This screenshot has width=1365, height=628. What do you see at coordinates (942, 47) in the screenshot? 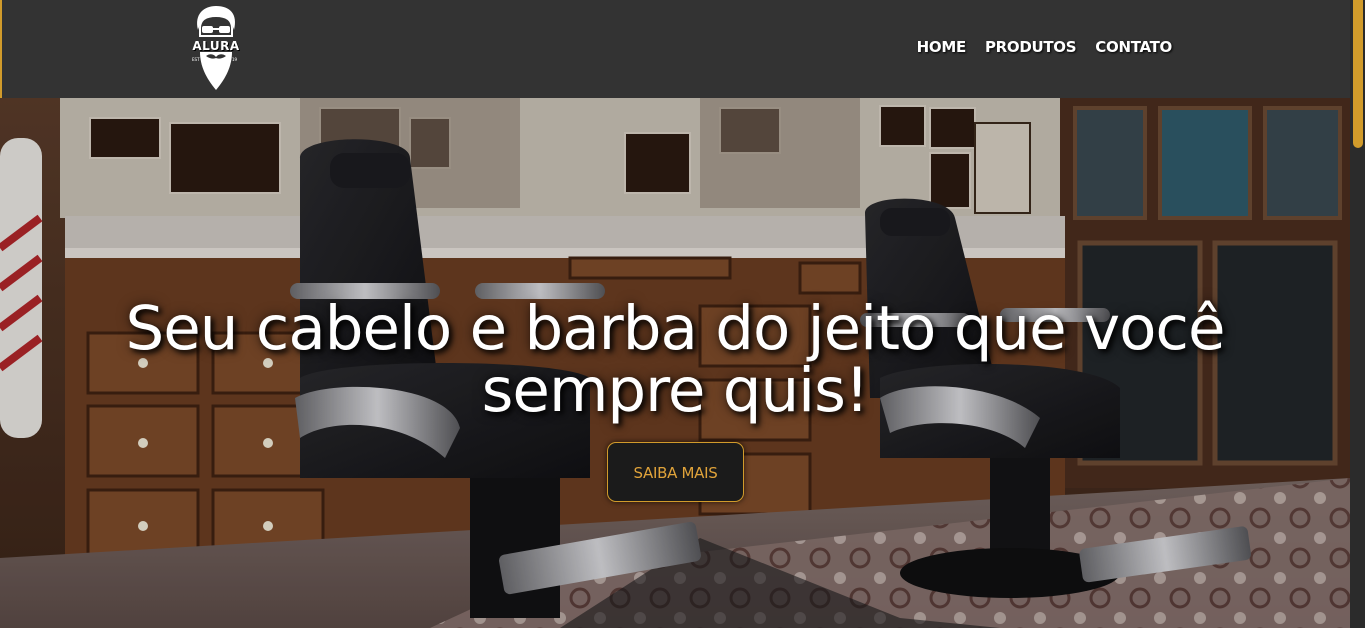
I see `nav-home: HOME` at bounding box center [942, 47].